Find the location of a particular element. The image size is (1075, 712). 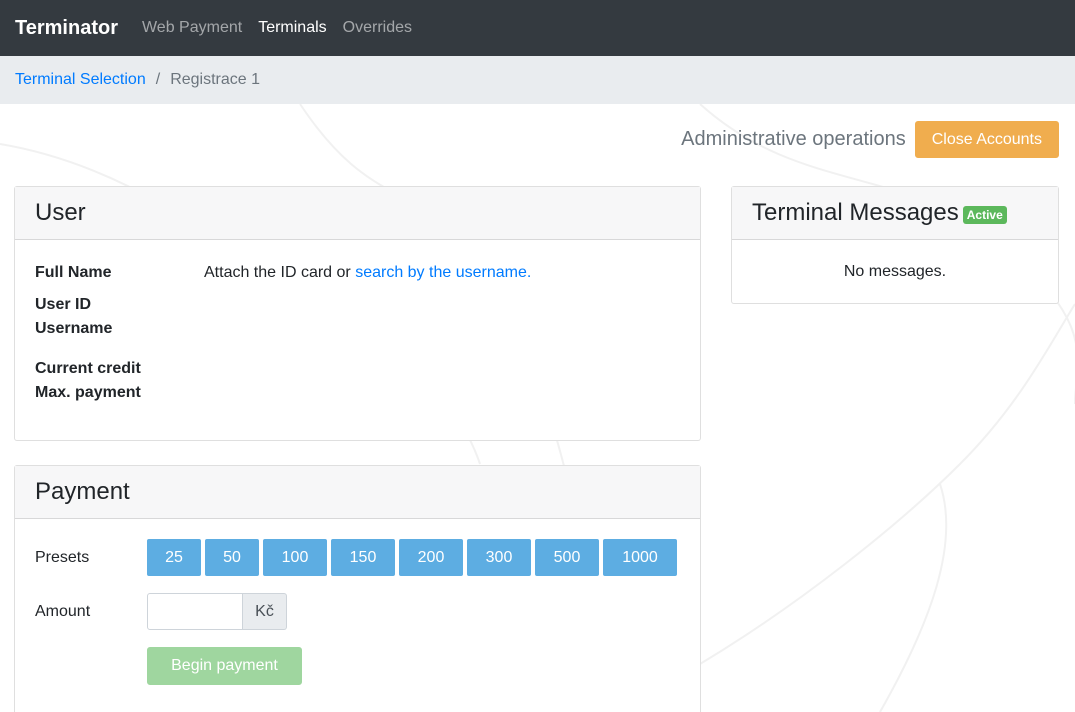

preset-200-button: 200 is located at coordinates (431, 557).